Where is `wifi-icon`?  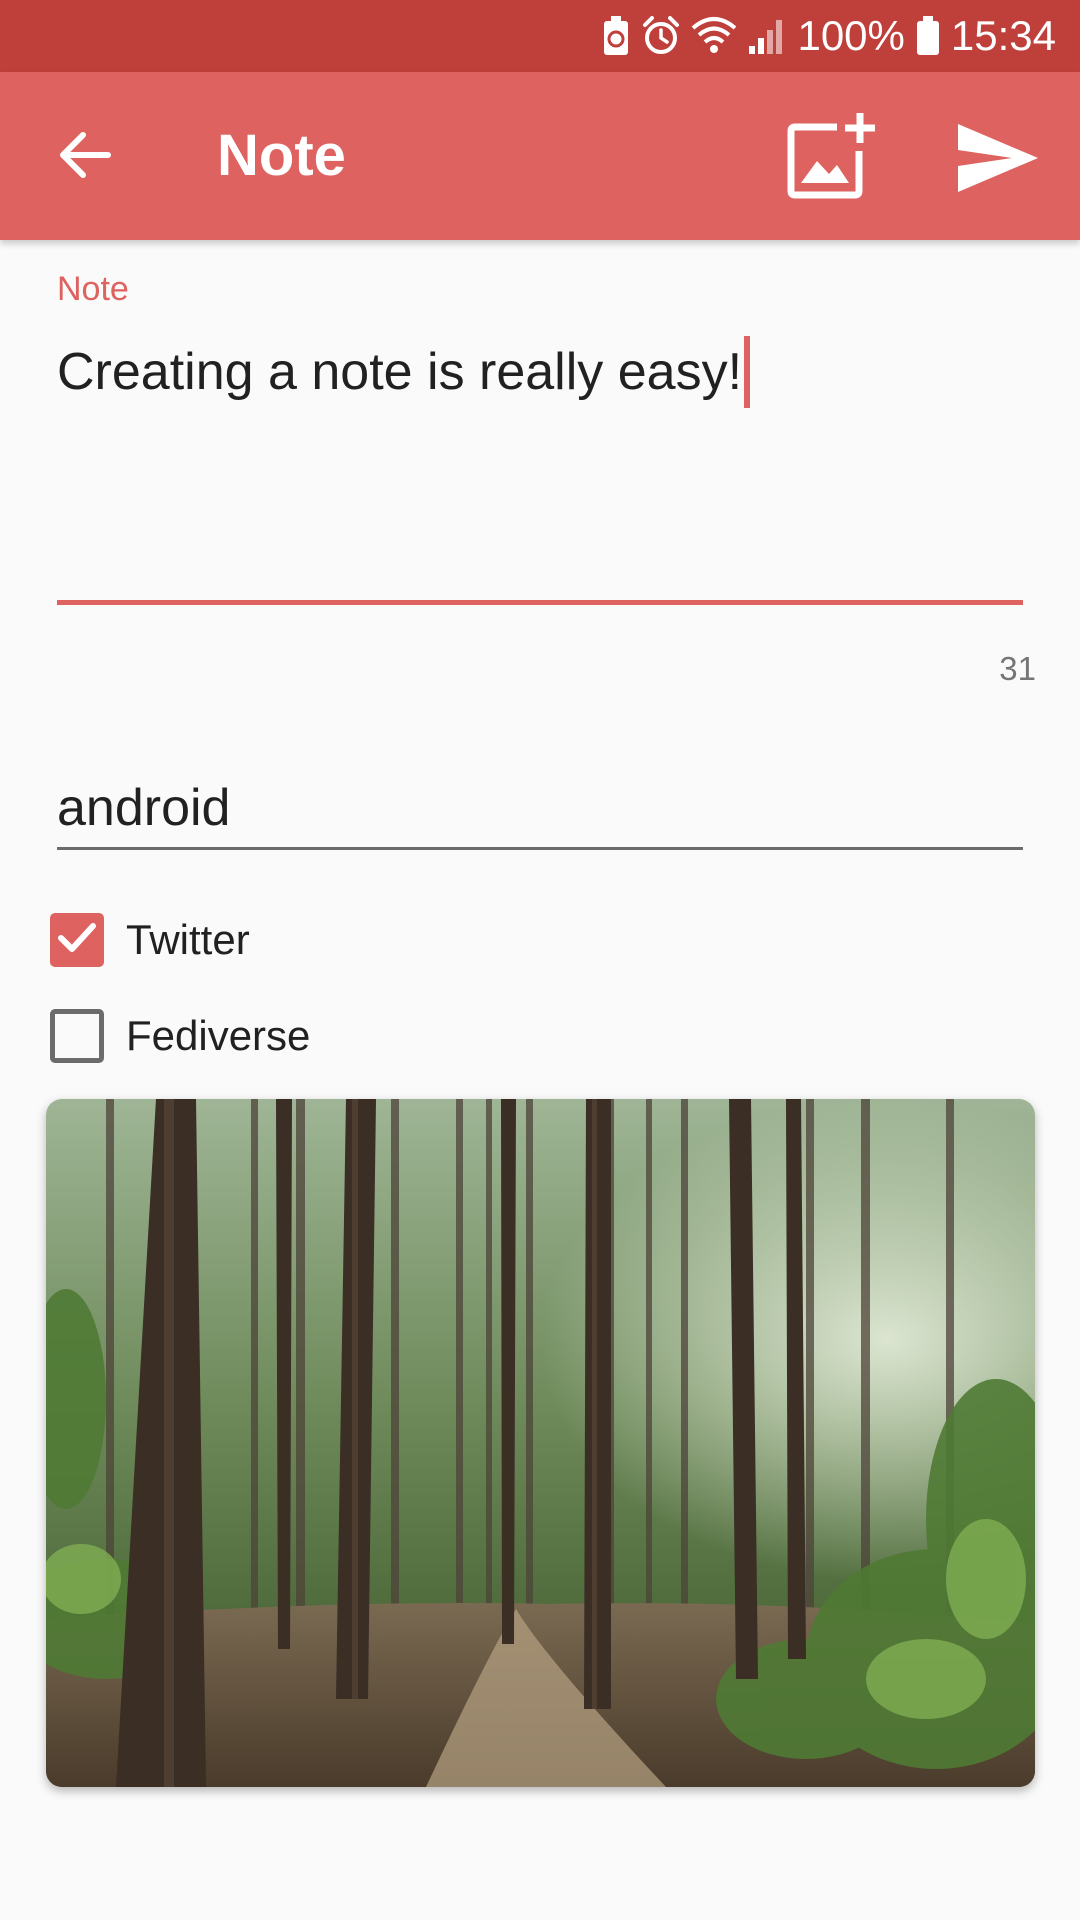
wifi-icon is located at coordinates (714, 36).